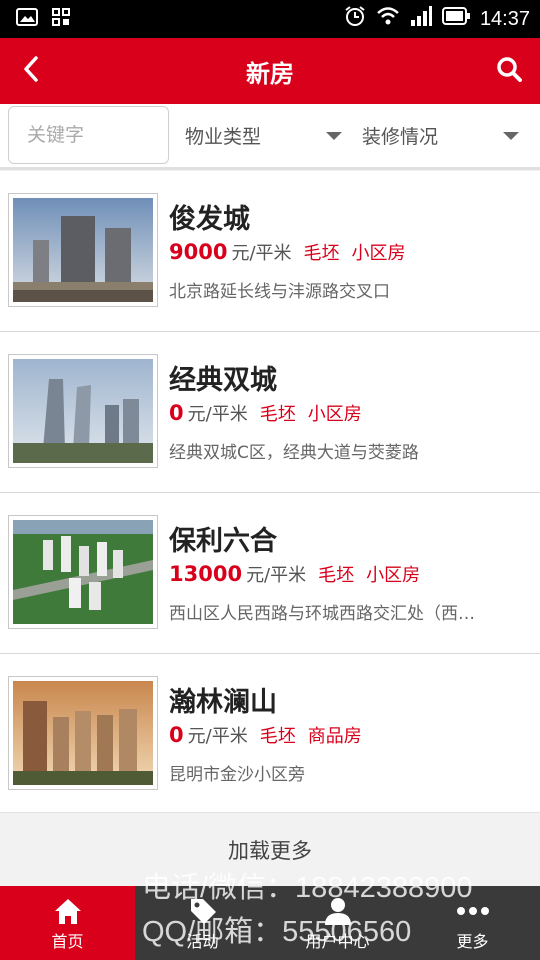 The width and height of the screenshot is (540, 960). I want to click on home-icon, so click(68, 911).